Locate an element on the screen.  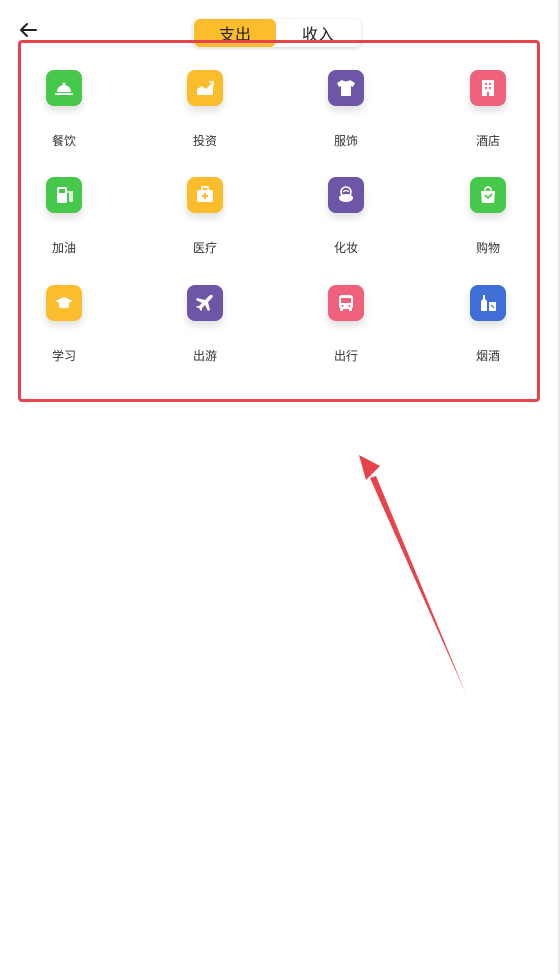
annotation-arrow is located at coordinates (412, 574).